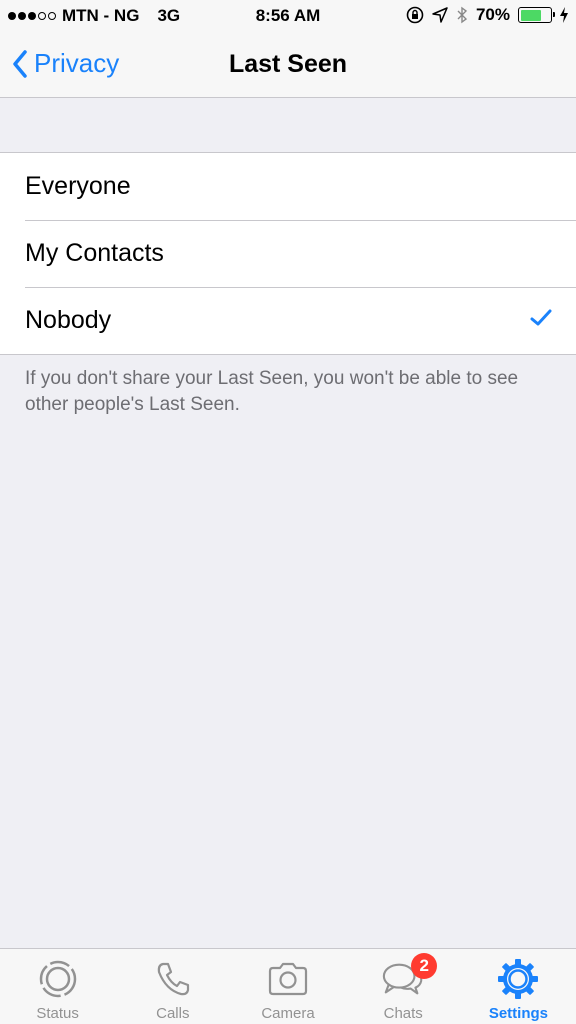 This screenshot has width=576, height=1024. I want to click on status-icon, so click(58, 979).